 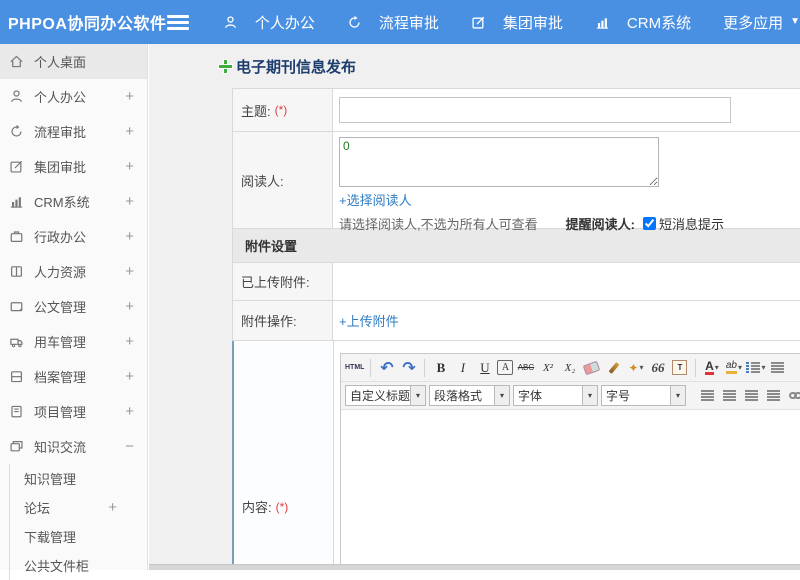 I want to click on chart-icon, so click(x=17, y=201).